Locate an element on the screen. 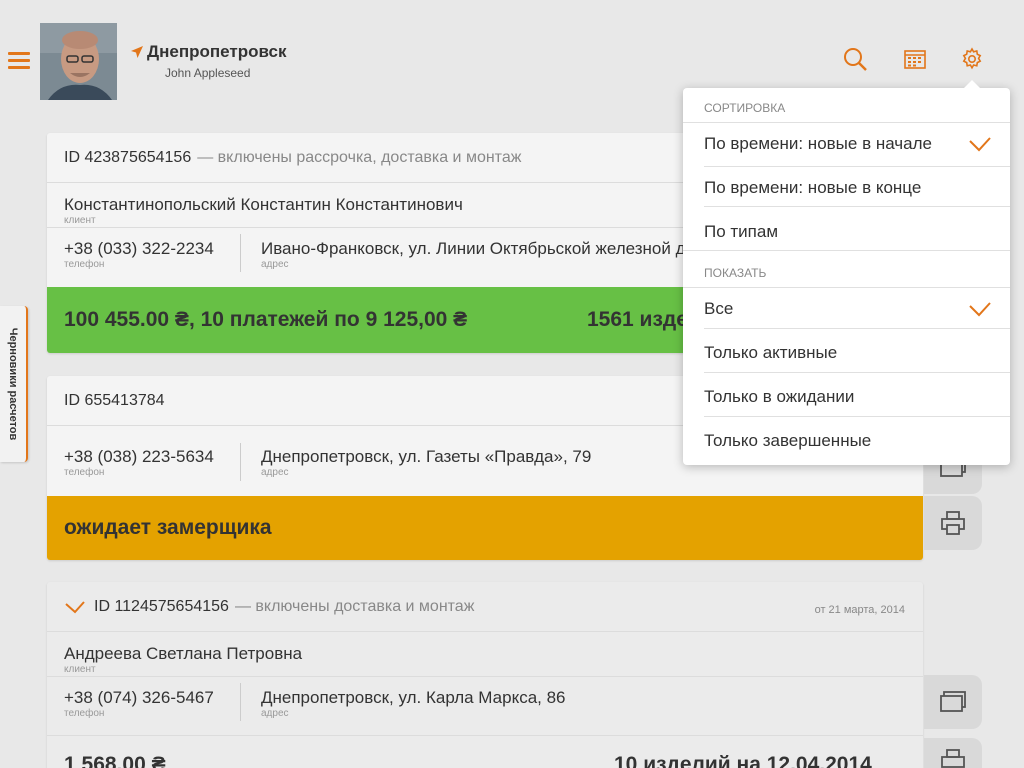 The height and width of the screenshot is (768, 1024). items-count: 10 изделий на 12.04.2014 is located at coordinates (743, 760).